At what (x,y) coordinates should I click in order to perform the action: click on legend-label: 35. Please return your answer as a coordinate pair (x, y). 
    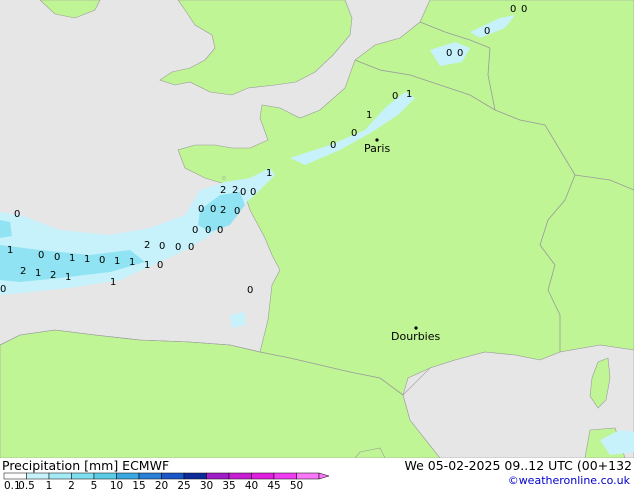
    Looking at the image, I should click on (228, 485).